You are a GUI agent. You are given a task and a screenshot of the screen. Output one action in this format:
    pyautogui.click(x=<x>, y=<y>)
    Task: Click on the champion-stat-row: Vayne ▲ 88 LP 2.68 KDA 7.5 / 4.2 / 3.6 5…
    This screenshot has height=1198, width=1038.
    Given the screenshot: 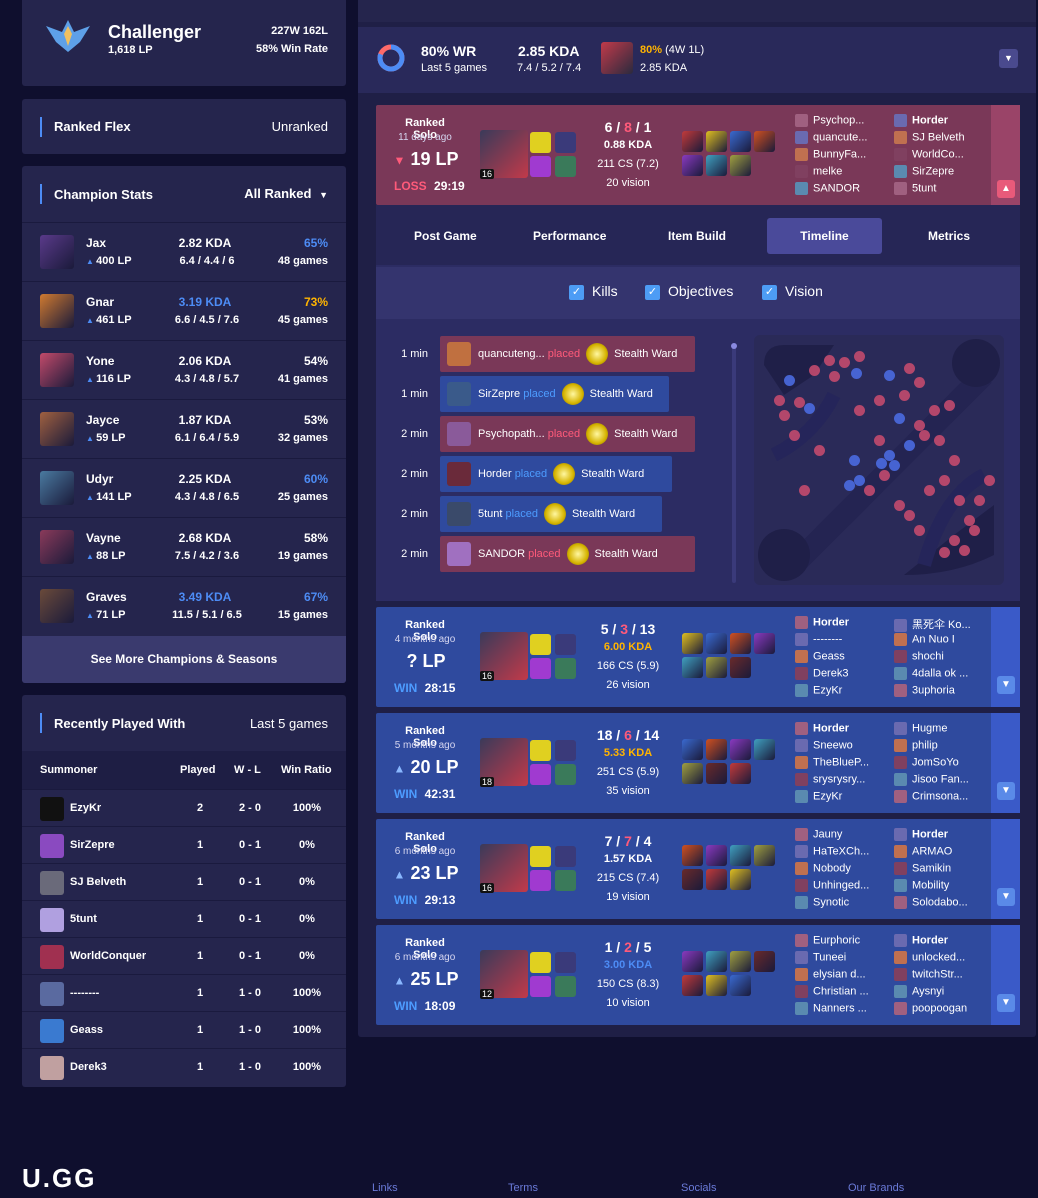 What is the action you would take?
    pyautogui.click(x=184, y=546)
    